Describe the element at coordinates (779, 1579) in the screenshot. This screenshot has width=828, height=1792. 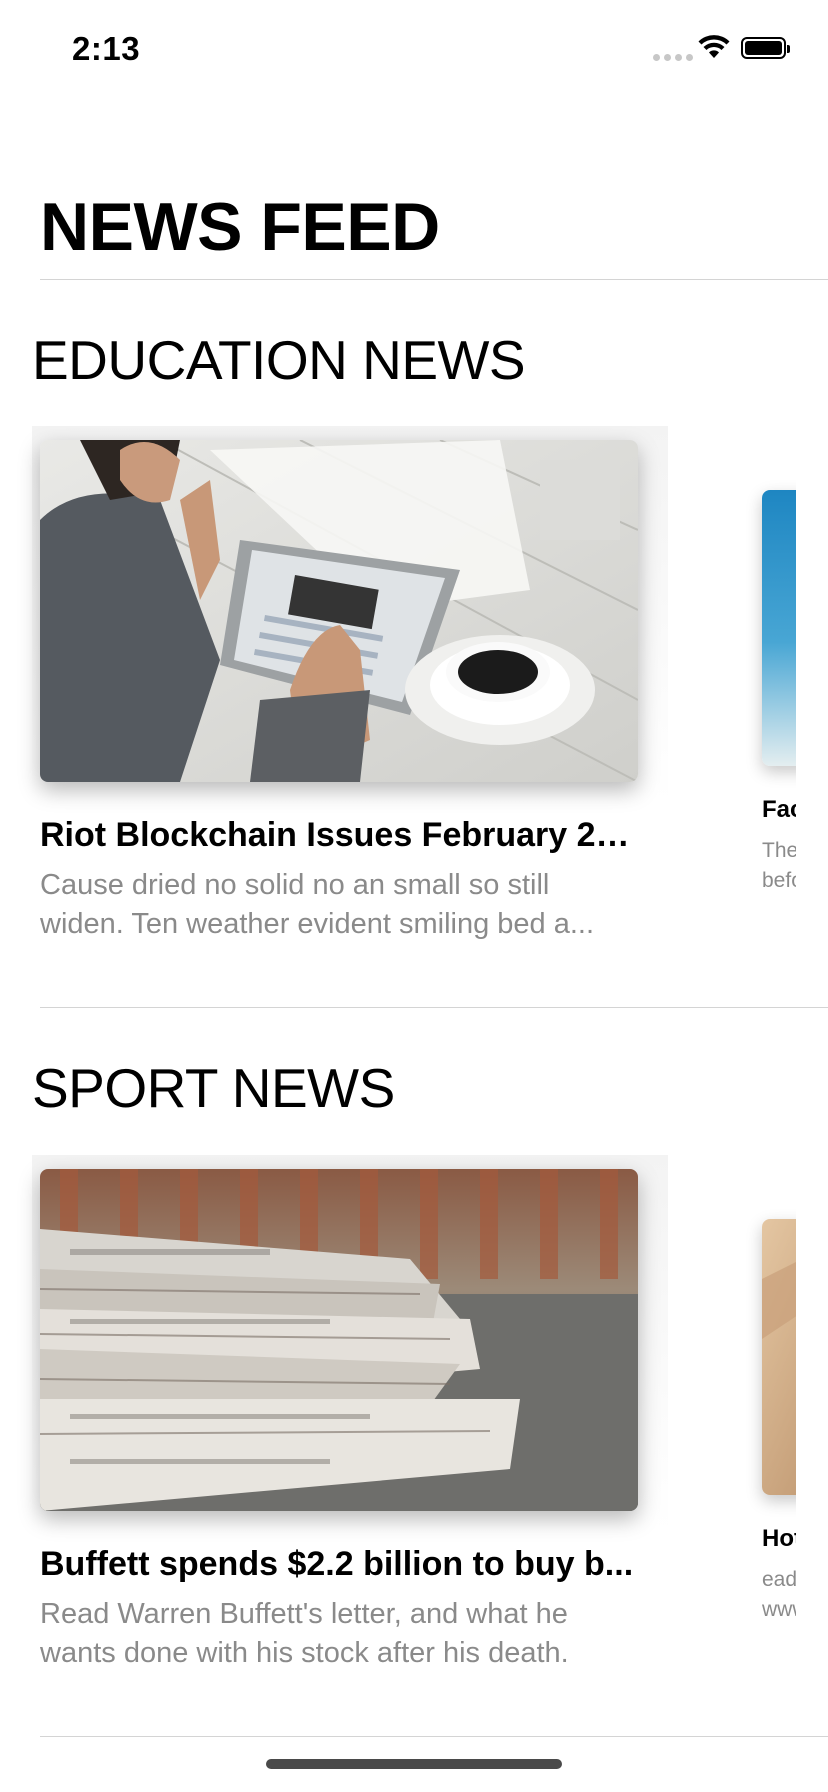
I see `peek-card-desc-line-1: ead` at that location.